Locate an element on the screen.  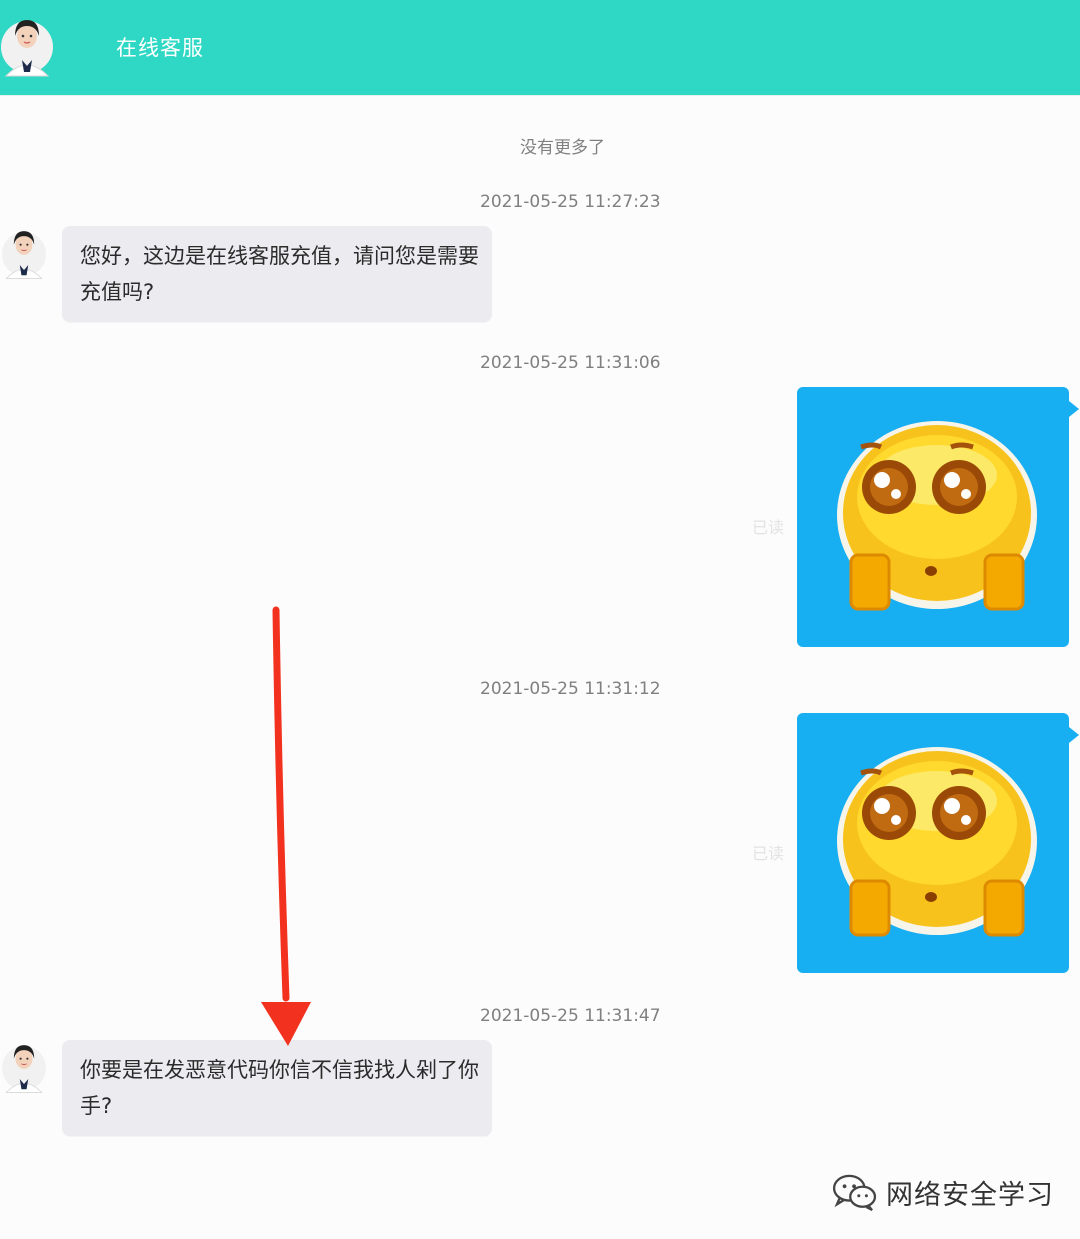
chat-header: 在线客服 is located at coordinates (540, 48).